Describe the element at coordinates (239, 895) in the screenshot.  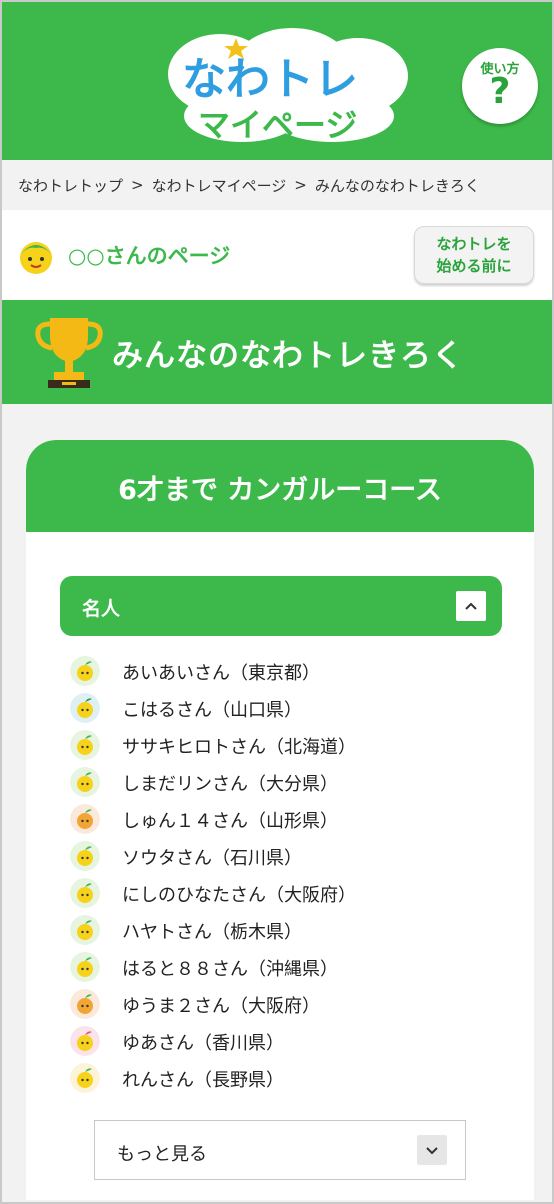
I see `list-item-text: にしのひなたさん（大阪府）` at that location.